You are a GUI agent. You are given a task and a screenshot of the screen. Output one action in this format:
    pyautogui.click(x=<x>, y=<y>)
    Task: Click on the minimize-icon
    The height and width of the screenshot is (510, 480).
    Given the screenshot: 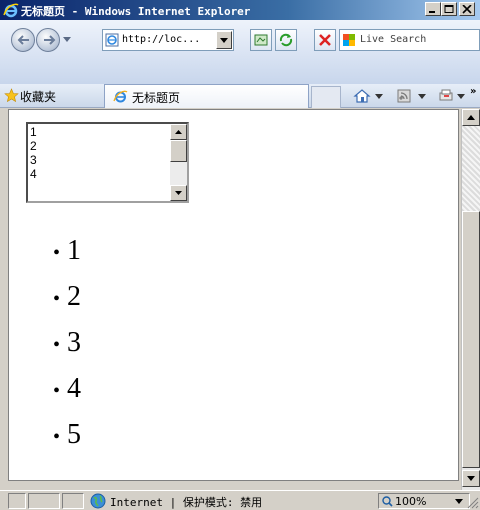 What is the action you would take?
    pyautogui.click(x=432, y=12)
    